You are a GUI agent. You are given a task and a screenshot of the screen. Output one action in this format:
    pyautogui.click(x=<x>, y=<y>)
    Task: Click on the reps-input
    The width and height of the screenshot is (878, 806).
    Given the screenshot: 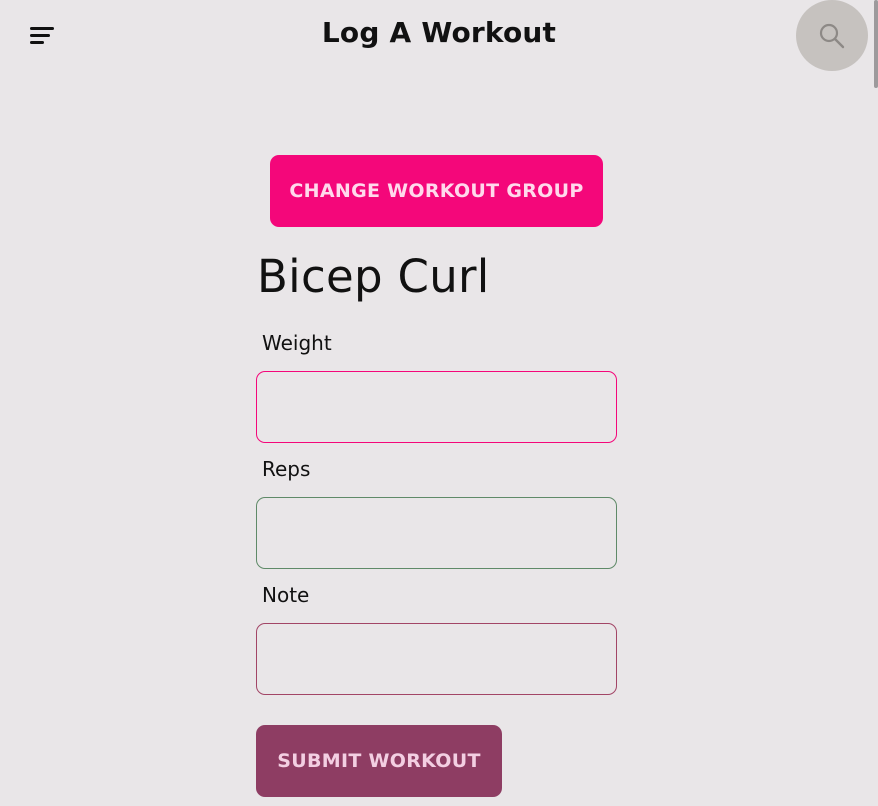 What is the action you would take?
    pyautogui.click(x=436, y=533)
    